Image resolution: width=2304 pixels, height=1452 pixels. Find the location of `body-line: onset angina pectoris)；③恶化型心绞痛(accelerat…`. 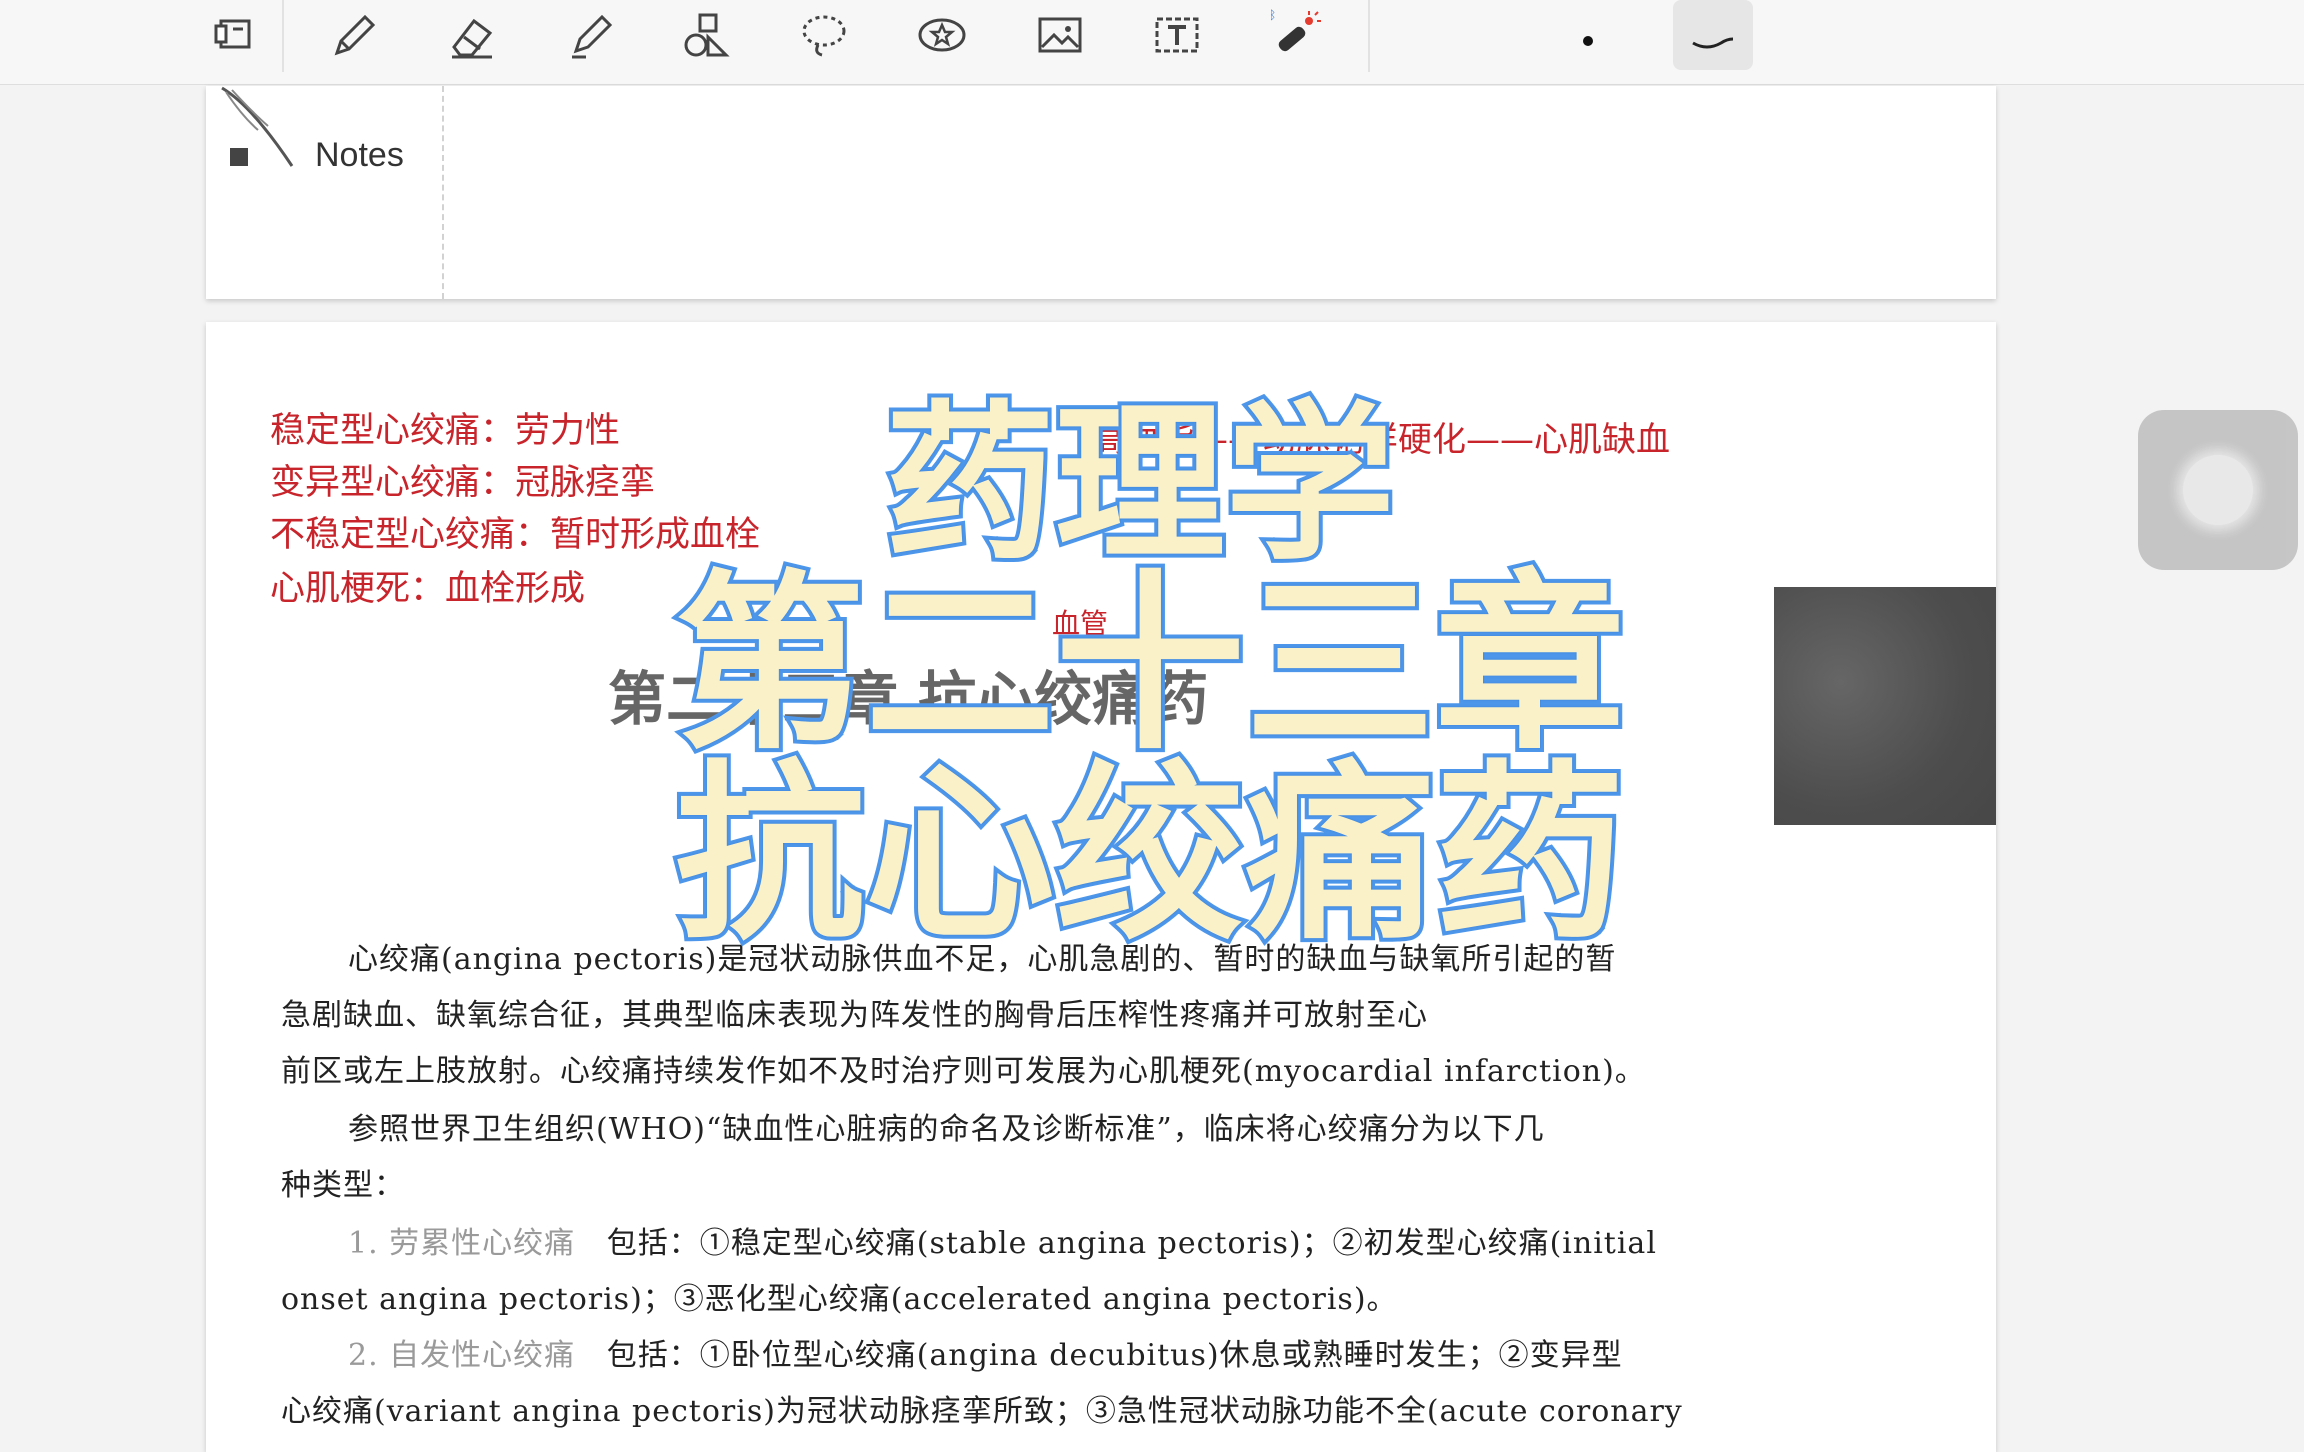

body-line: onset angina pectoris)；③恶化型心绞痛(accelerat… is located at coordinates (839, 1299).